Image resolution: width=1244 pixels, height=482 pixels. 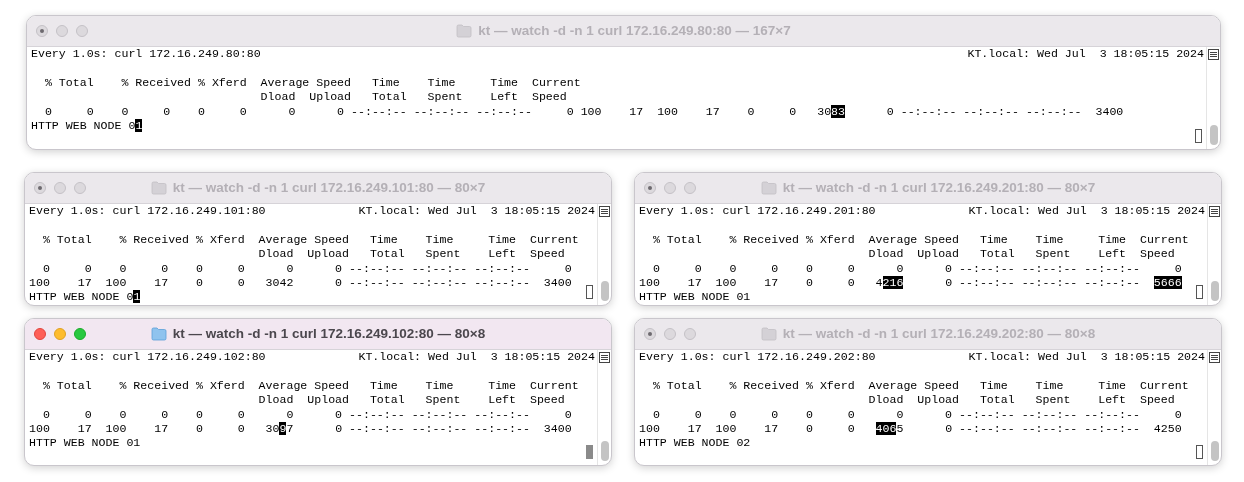 I want to click on command-header: Every 1.0s: curl 172.16.249.80:80, so click(x=146, y=54).